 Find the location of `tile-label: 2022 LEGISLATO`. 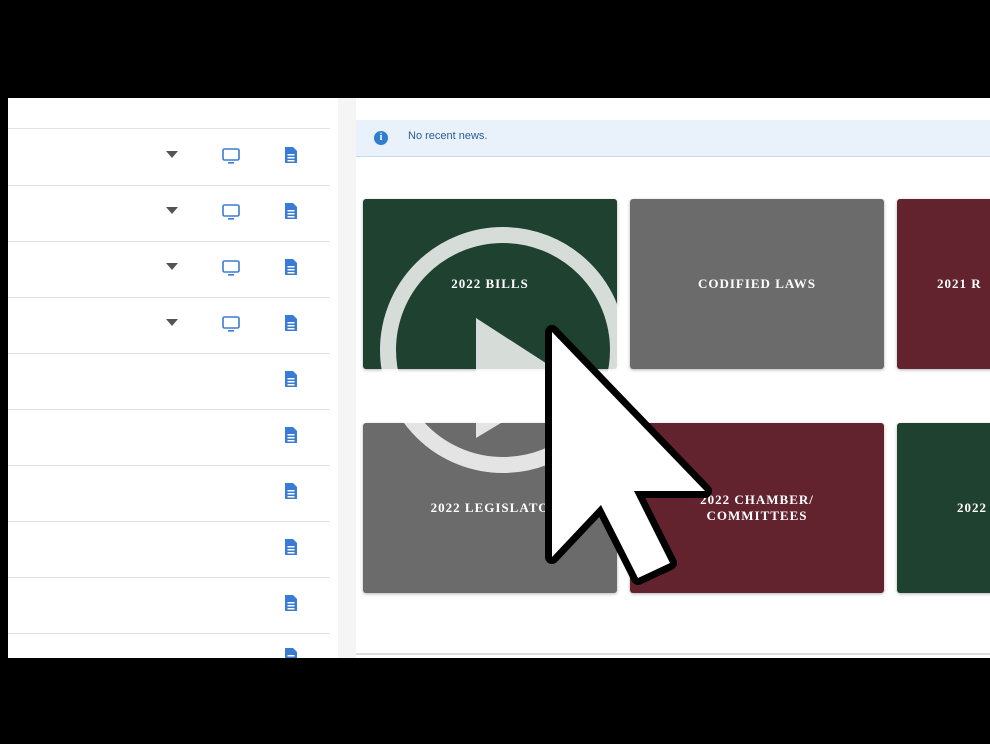

tile-label: 2022 LEGISLATO is located at coordinates (490, 508).